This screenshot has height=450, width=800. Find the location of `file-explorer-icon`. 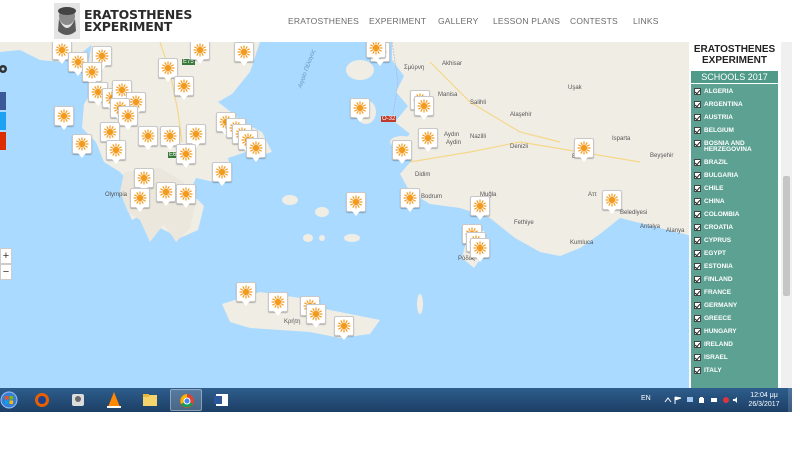

file-explorer-icon is located at coordinates (150, 400).